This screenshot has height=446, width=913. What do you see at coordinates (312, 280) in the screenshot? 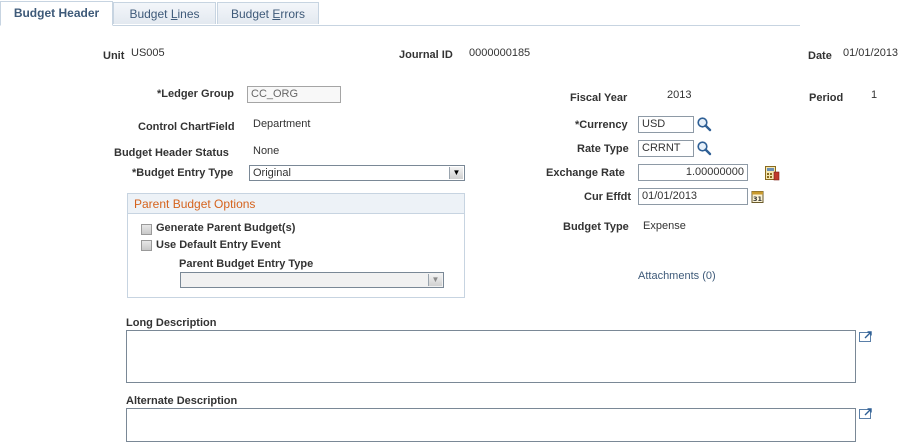
I see `parent-budget-entry-type-select: ▼` at bounding box center [312, 280].